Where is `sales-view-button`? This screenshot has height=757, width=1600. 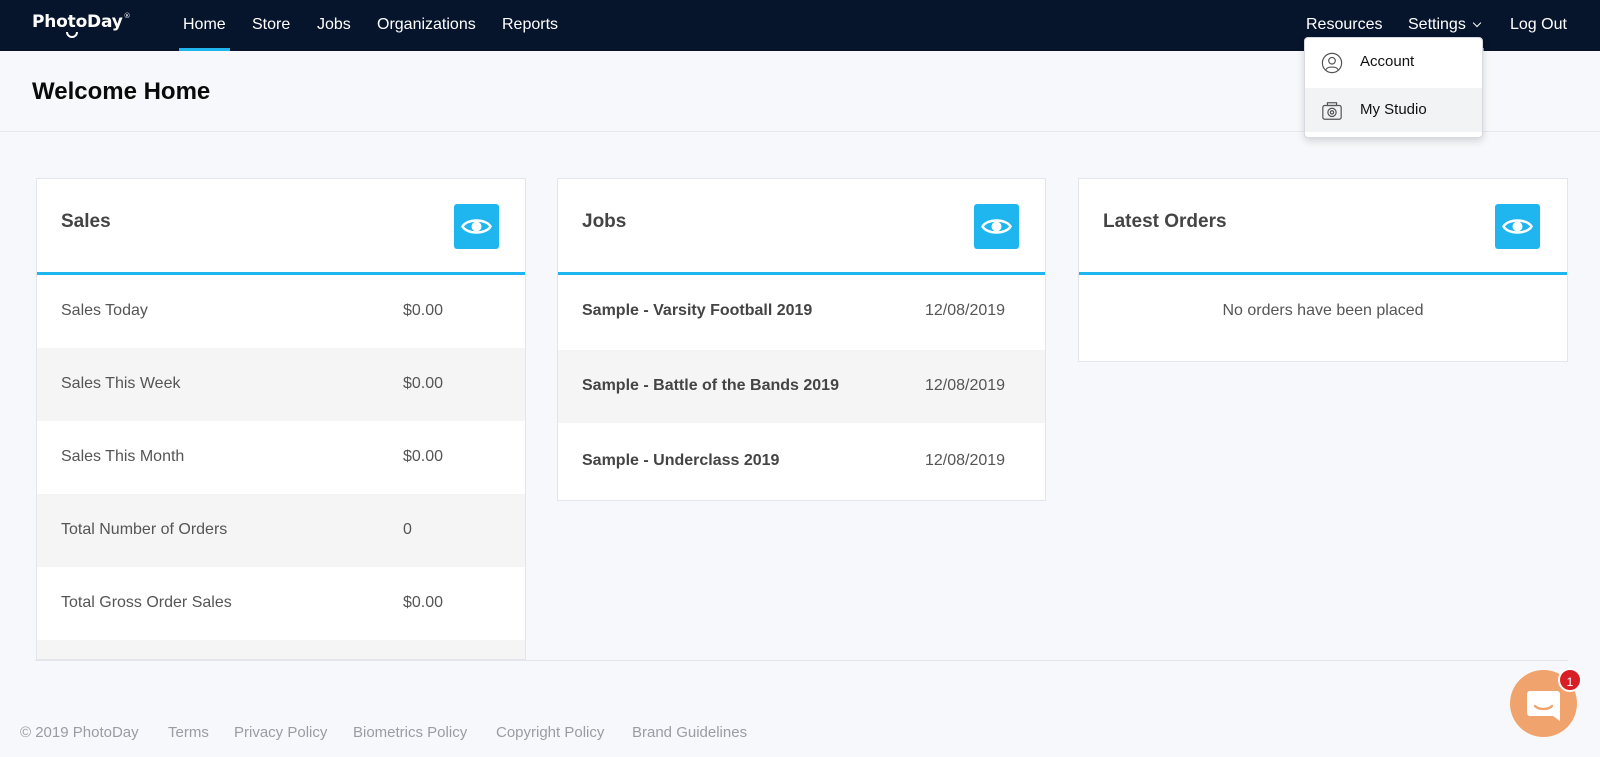 sales-view-button is located at coordinates (476, 226).